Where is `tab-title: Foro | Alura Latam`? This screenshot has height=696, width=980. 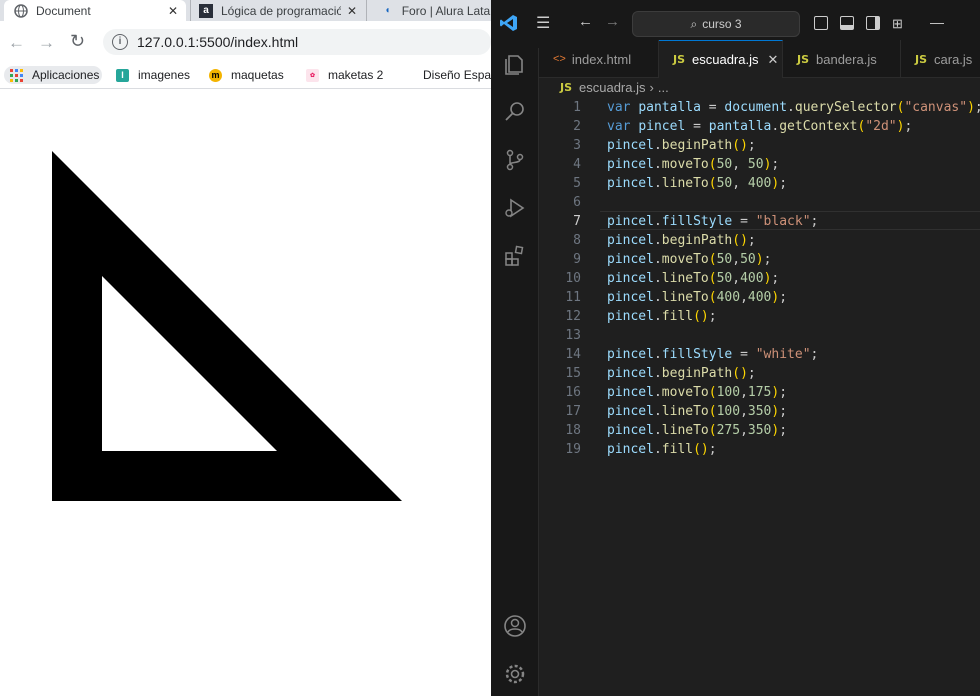
tab-title: Foro | Alura Latam is located at coordinates (446, 10).